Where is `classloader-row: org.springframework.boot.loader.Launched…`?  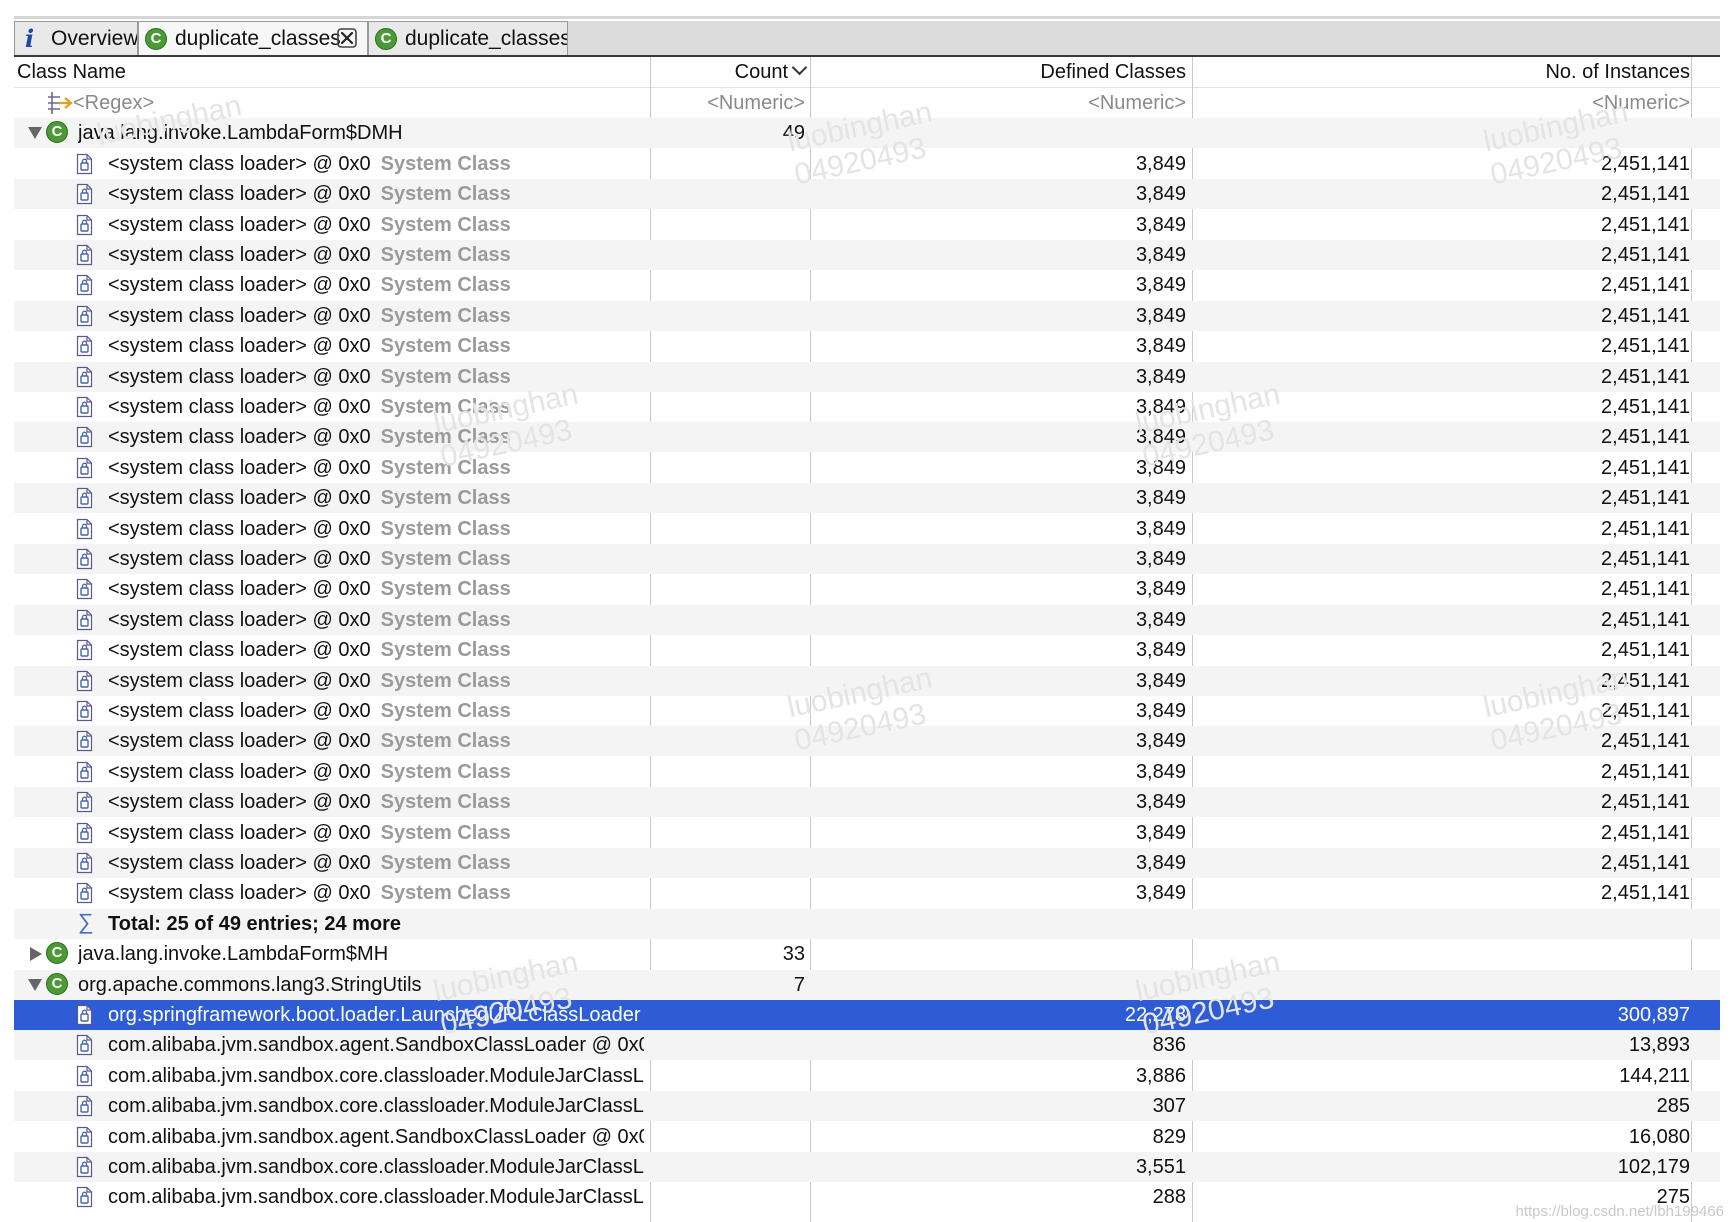 classloader-row: org.springframework.boot.loader.Launched… is located at coordinates (867, 1015).